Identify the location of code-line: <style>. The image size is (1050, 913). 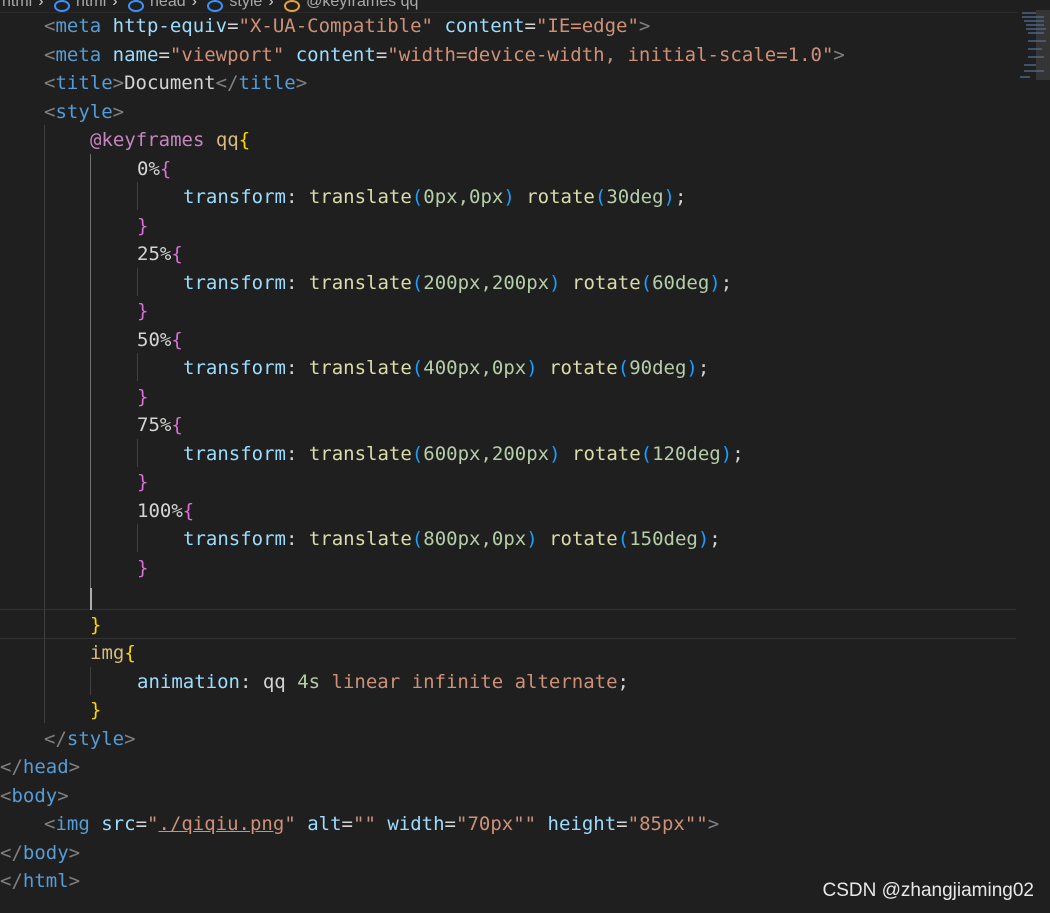
(84, 112).